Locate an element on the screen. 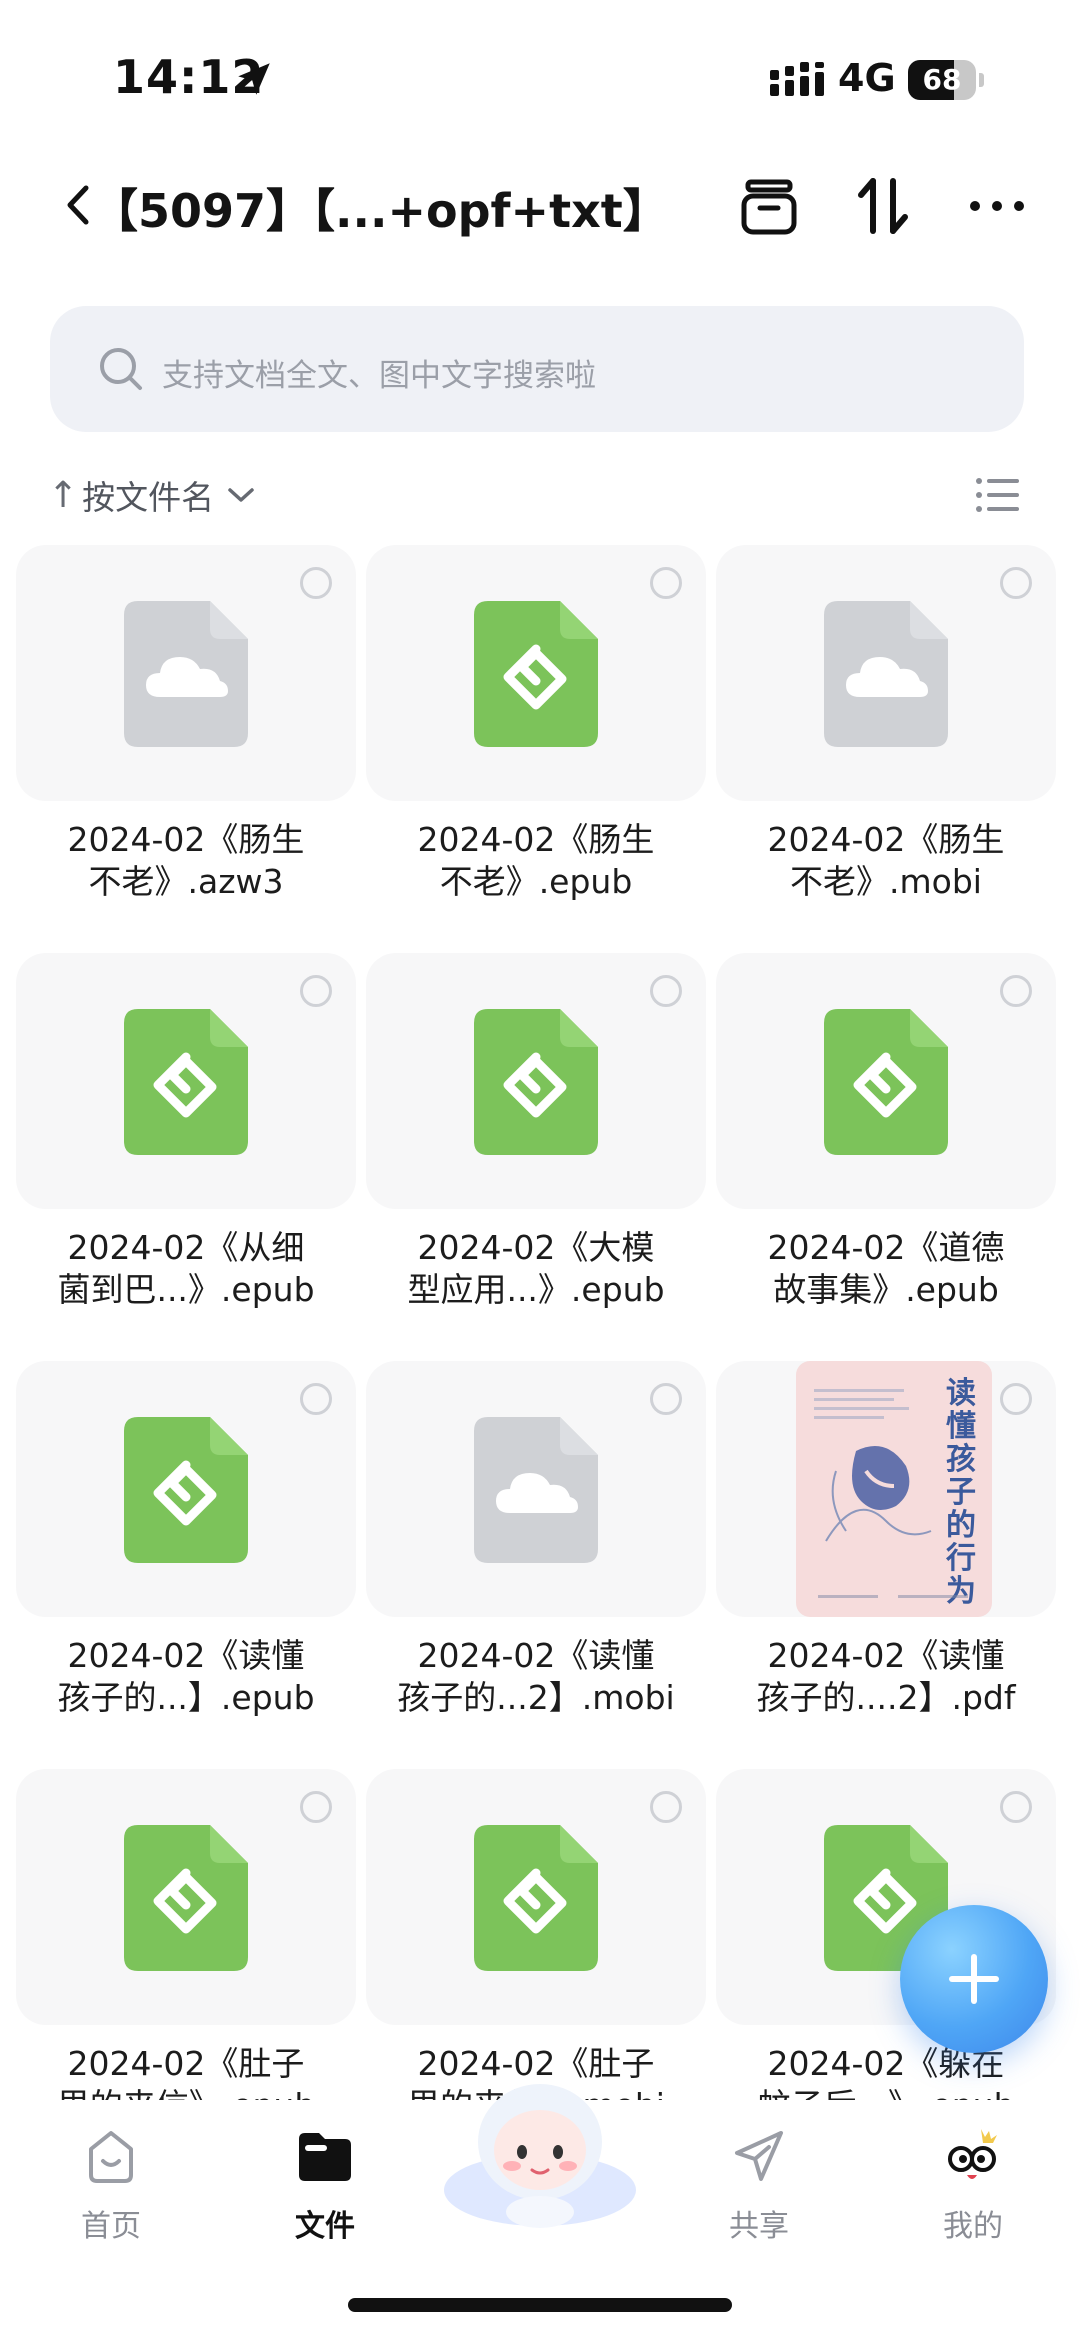 The width and height of the screenshot is (1080, 2341). file-name: 2024-02《读懂 孩子的....2】.pdf is located at coordinates (886, 1677).